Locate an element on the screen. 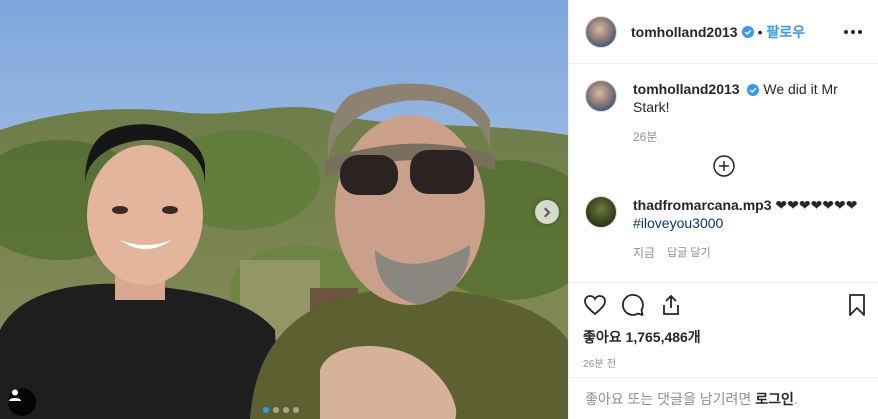 Image resolution: width=878 pixels, height=419 pixels. login-prompt-text: 좋아요 또는 댓글을 남기려면 is located at coordinates (668, 398).